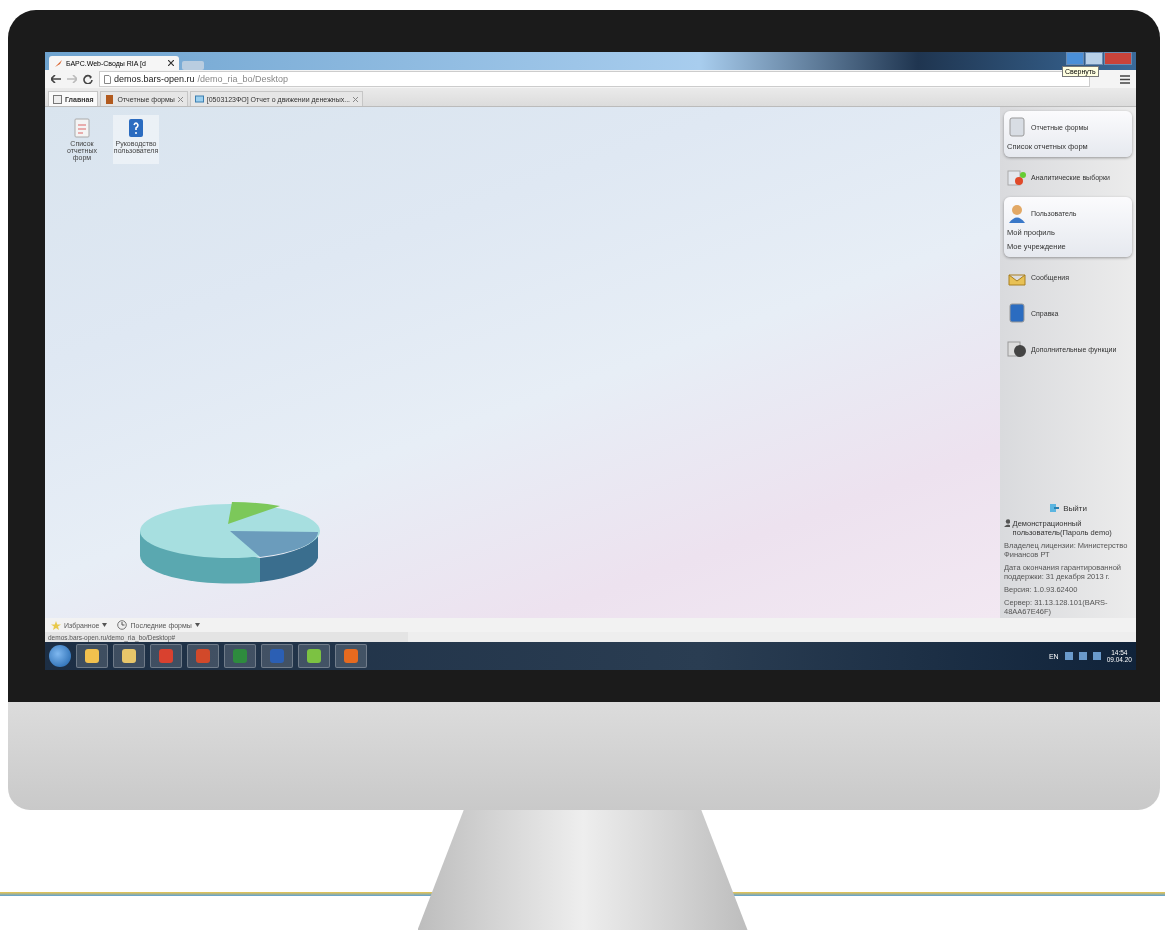 The width and height of the screenshot is (1165, 947). Describe the element at coordinates (1054, 508) in the screenshot. I see `exit-icon` at that location.